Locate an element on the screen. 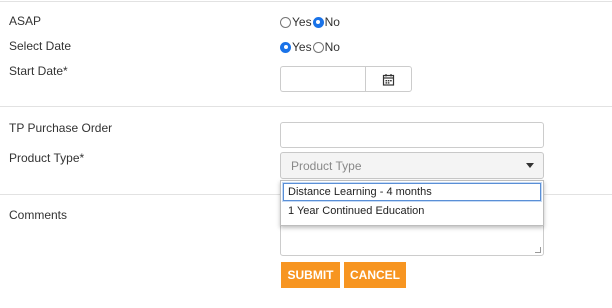  tp-purchase-order-input is located at coordinates (412, 135).